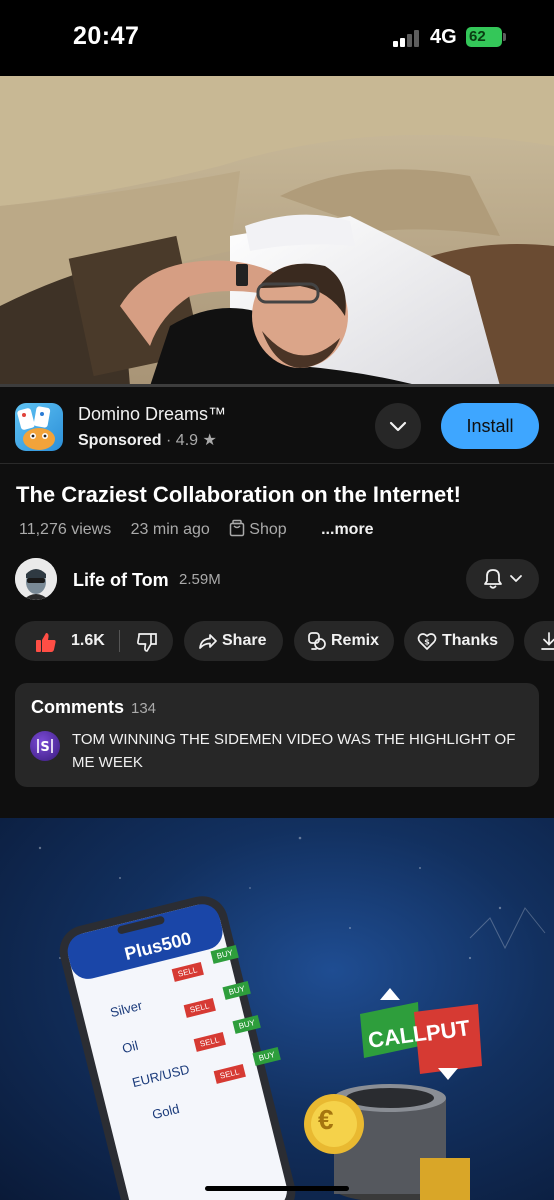 This screenshot has height=1200, width=554. What do you see at coordinates (277, 426) in the screenshot?
I see `sponsored-ad-row: Domino Dreams™ Sponsored · 4.9 ★ Install` at bounding box center [277, 426].